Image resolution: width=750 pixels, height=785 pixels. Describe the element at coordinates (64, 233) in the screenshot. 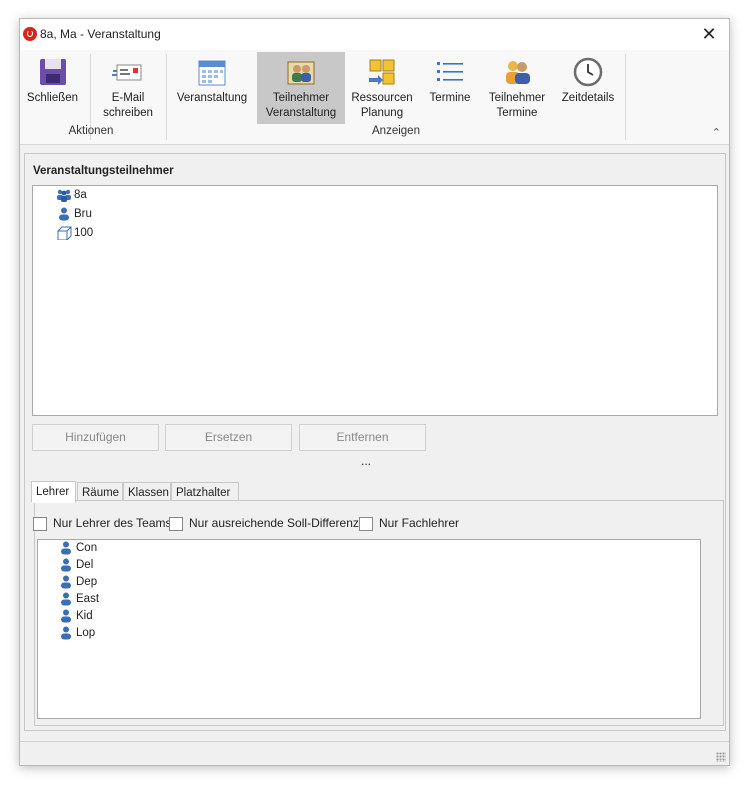

I see `room-icon` at that location.